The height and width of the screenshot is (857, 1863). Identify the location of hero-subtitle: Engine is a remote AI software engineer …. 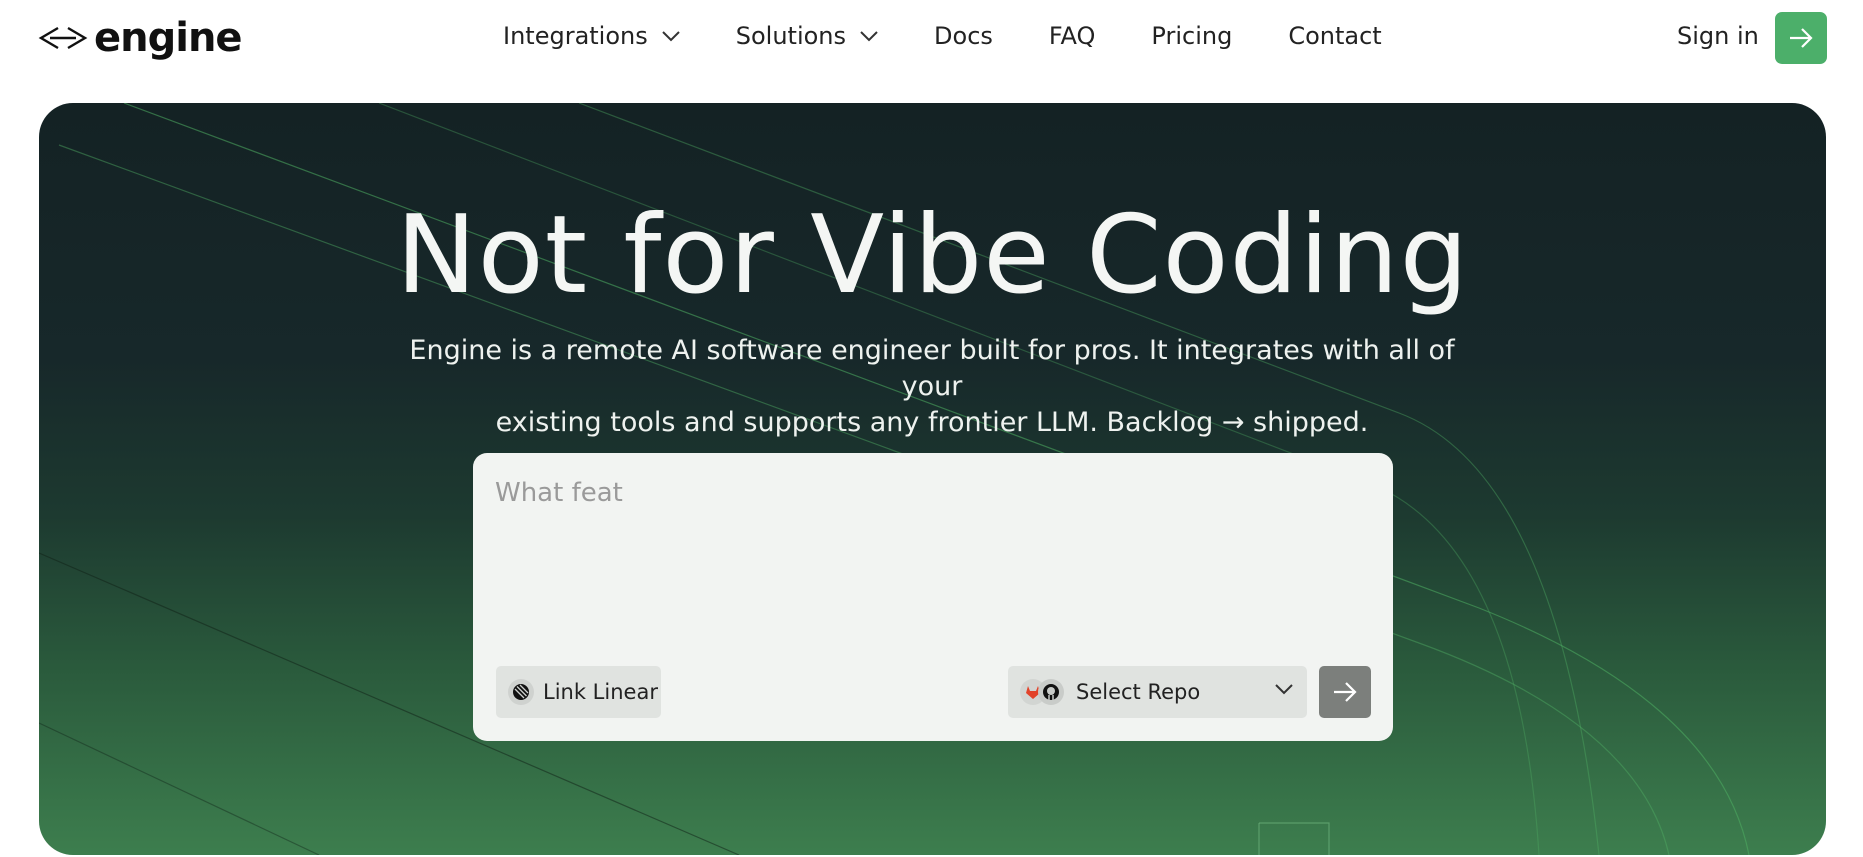
(932, 387).